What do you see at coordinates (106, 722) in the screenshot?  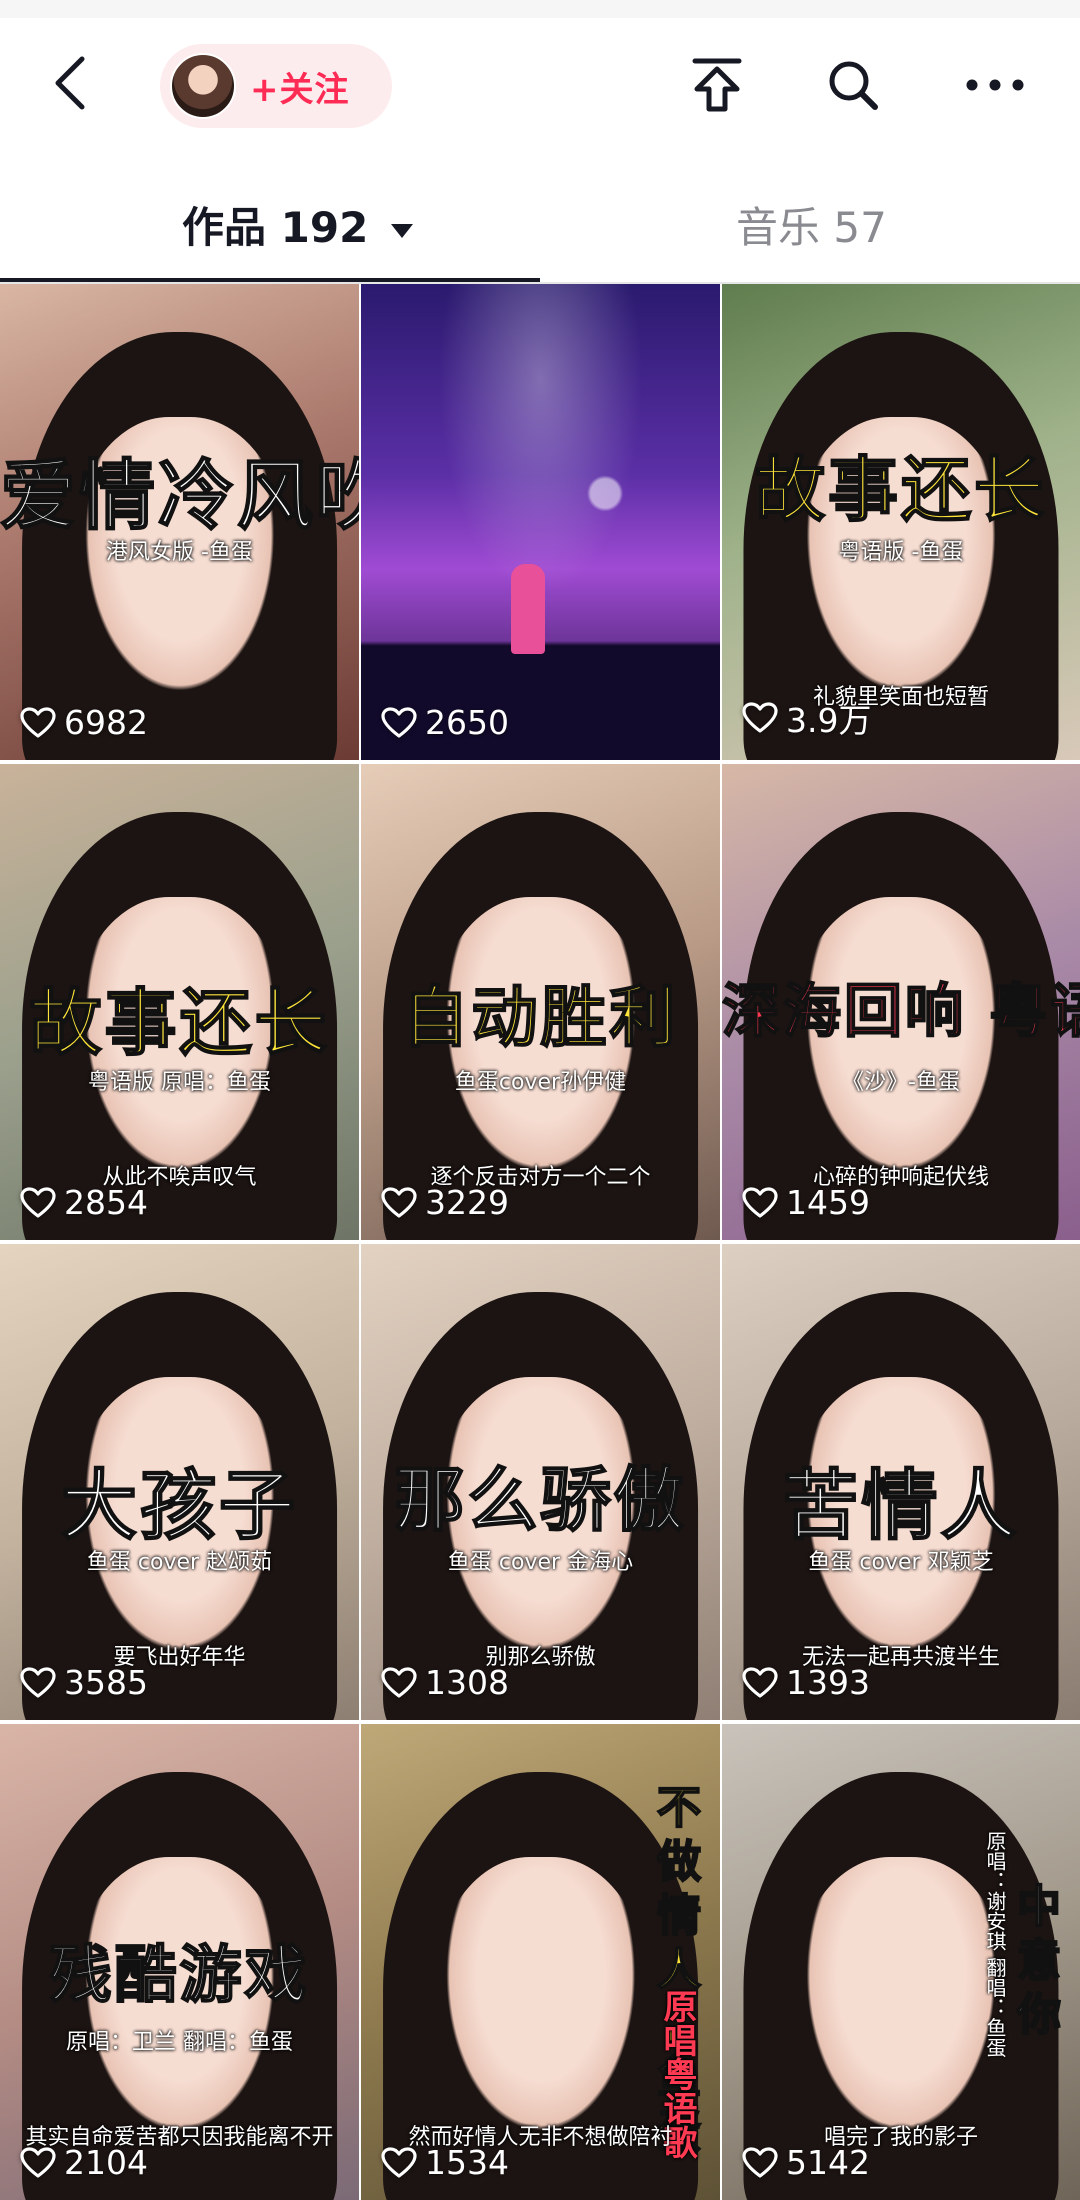 I see `like-count-value: 6982` at bounding box center [106, 722].